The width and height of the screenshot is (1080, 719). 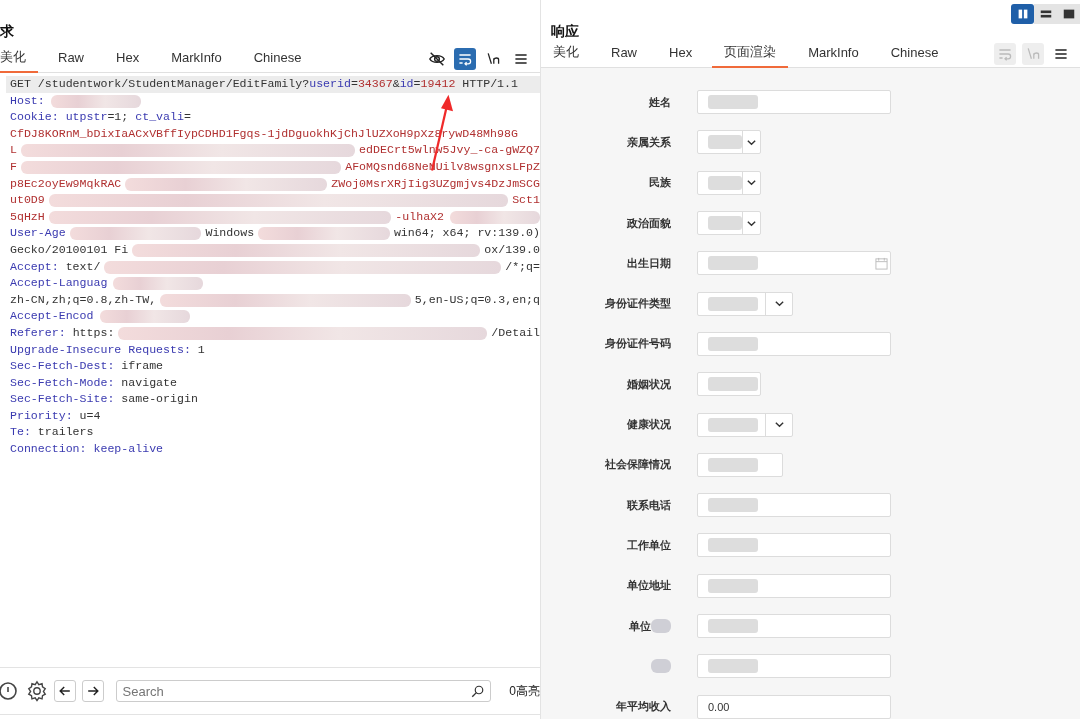 What do you see at coordinates (27, 216) in the screenshot?
I see `param-value: 5qHzH` at bounding box center [27, 216].